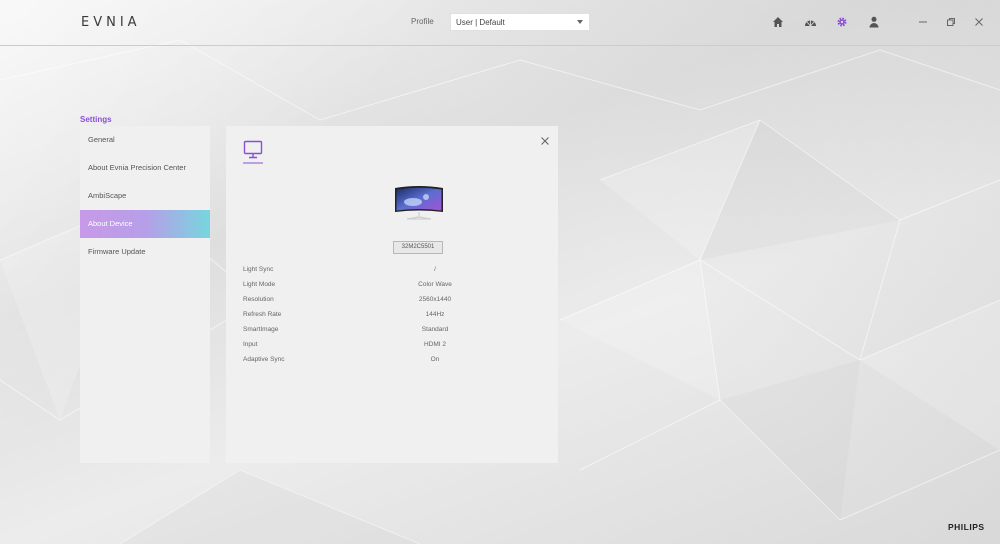  What do you see at coordinates (435, 329) in the screenshot?
I see `spec-value: Standard` at bounding box center [435, 329].